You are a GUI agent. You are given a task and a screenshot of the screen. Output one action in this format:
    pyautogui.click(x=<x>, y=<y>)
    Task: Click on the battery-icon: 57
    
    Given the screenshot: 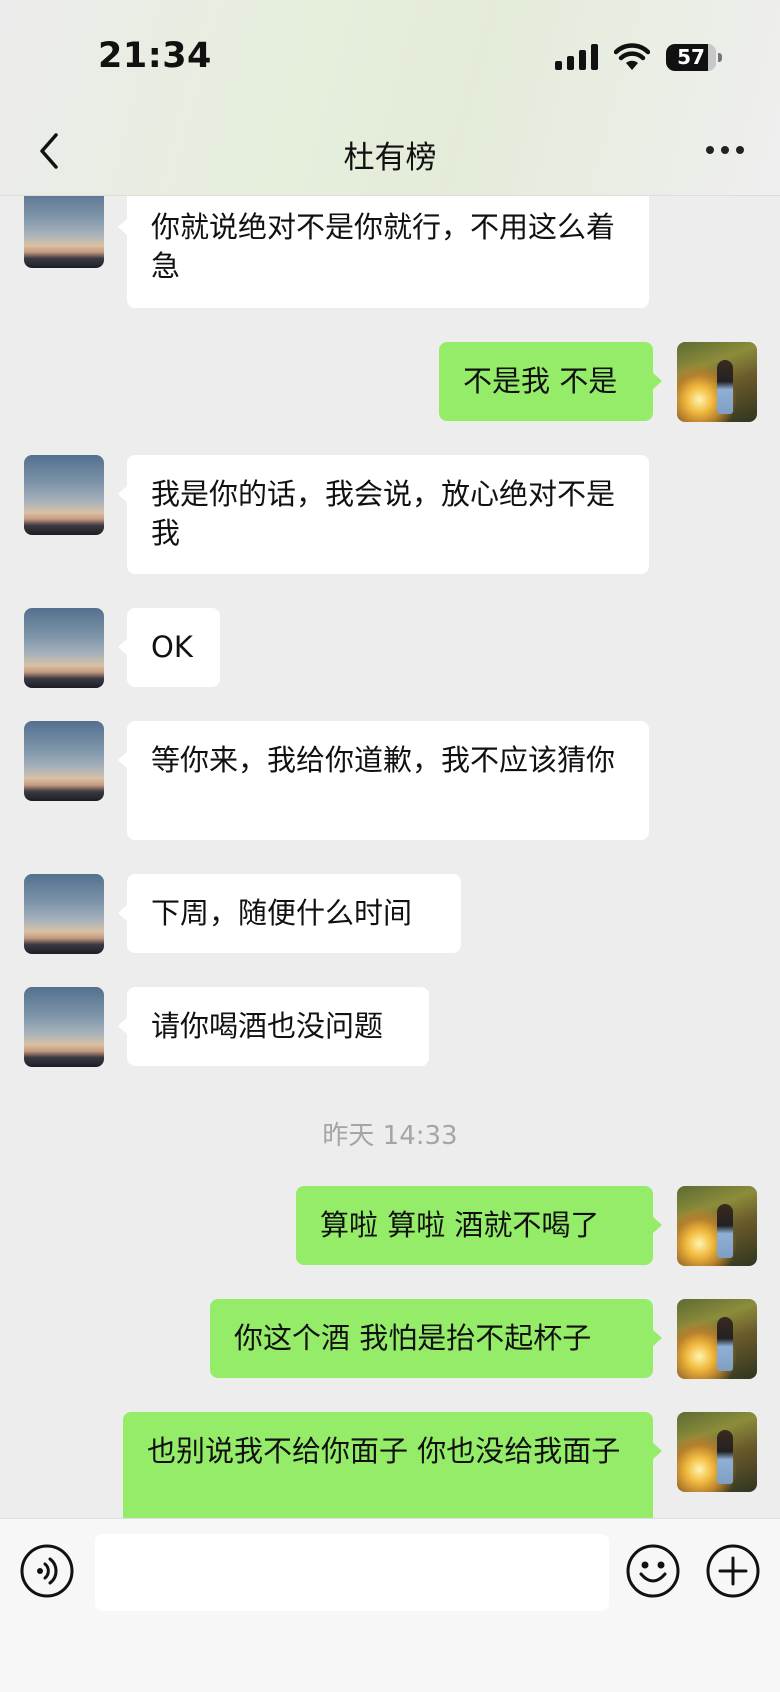 What is the action you would take?
    pyautogui.click(x=694, y=57)
    